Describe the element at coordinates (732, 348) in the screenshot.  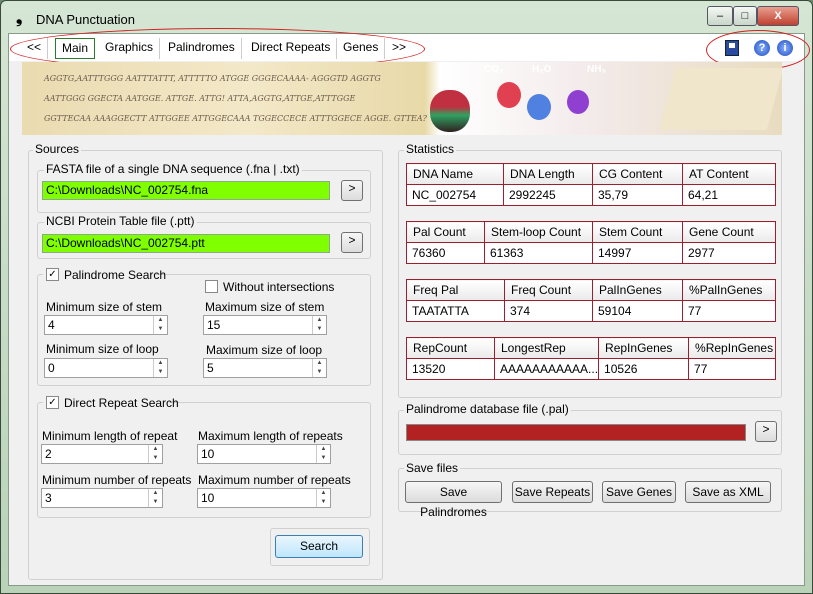
I see `column-header: %RepInGenes` at that location.